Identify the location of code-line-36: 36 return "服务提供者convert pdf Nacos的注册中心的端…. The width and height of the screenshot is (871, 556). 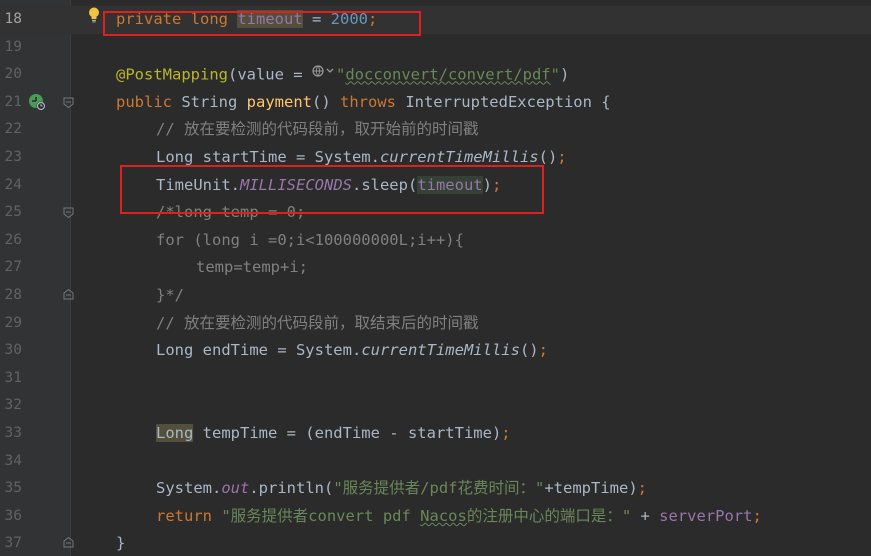
(435, 517).